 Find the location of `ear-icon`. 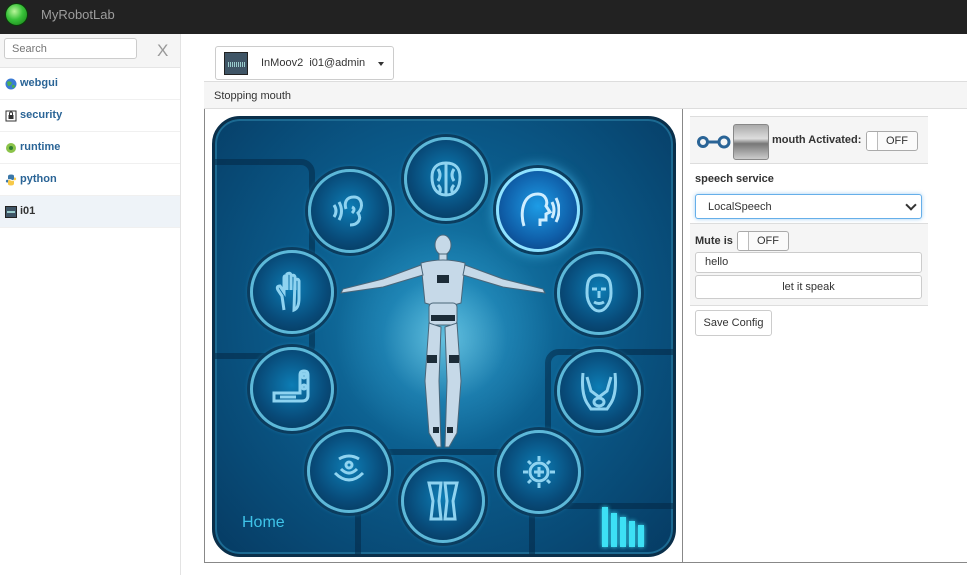

ear-icon is located at coordinates (347, 211).